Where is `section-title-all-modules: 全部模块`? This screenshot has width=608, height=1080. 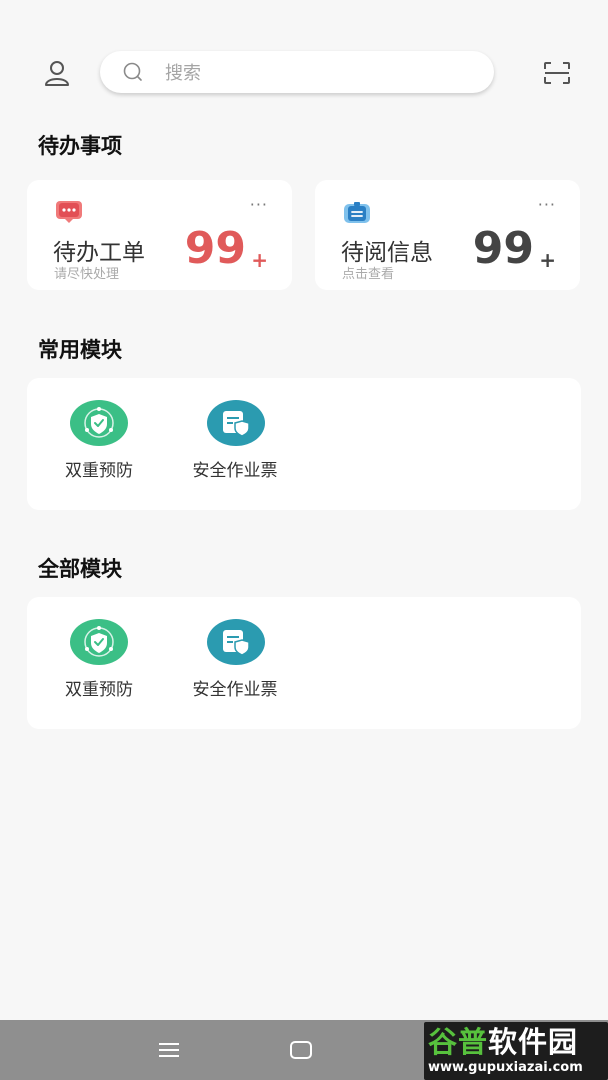 section-title-all-modules: 全部模块 is located at coordinates (80, 569).